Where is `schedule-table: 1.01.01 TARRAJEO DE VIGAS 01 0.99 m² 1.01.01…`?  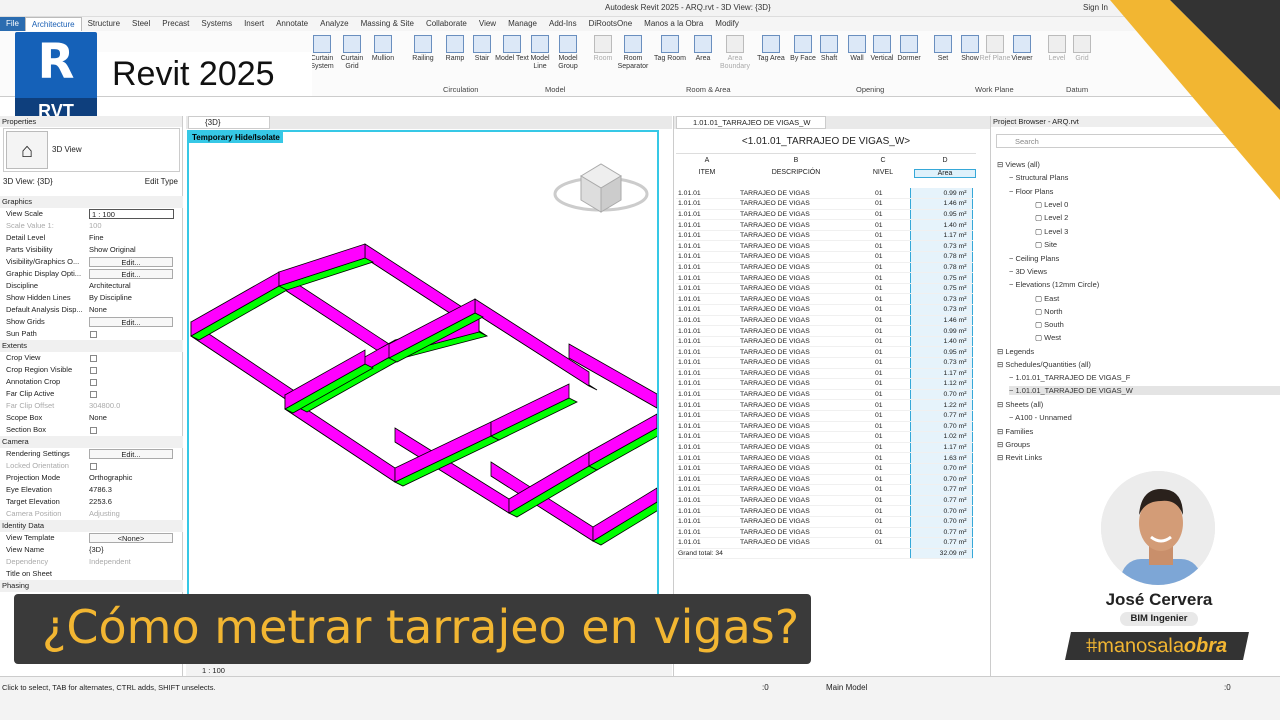 schedule-table: 1.01.01 TARRAJEO DE VIGAS 01 0.99 m² 1.01.01… is located at coordinates (824, 374).